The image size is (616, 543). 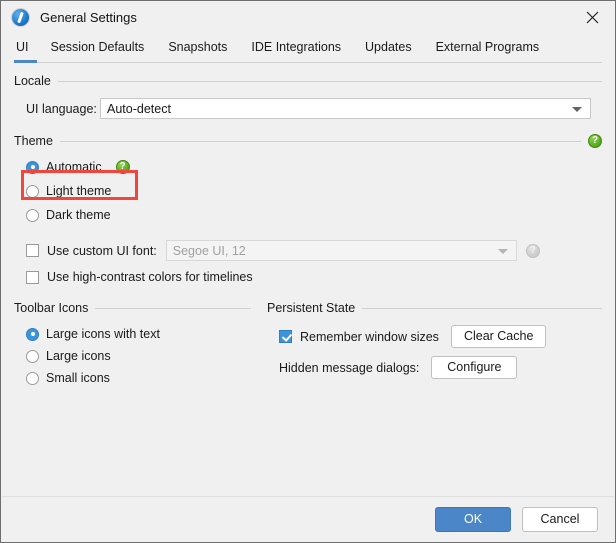 I want to click on tab-updates: Updates, so click(x=388, y=48).